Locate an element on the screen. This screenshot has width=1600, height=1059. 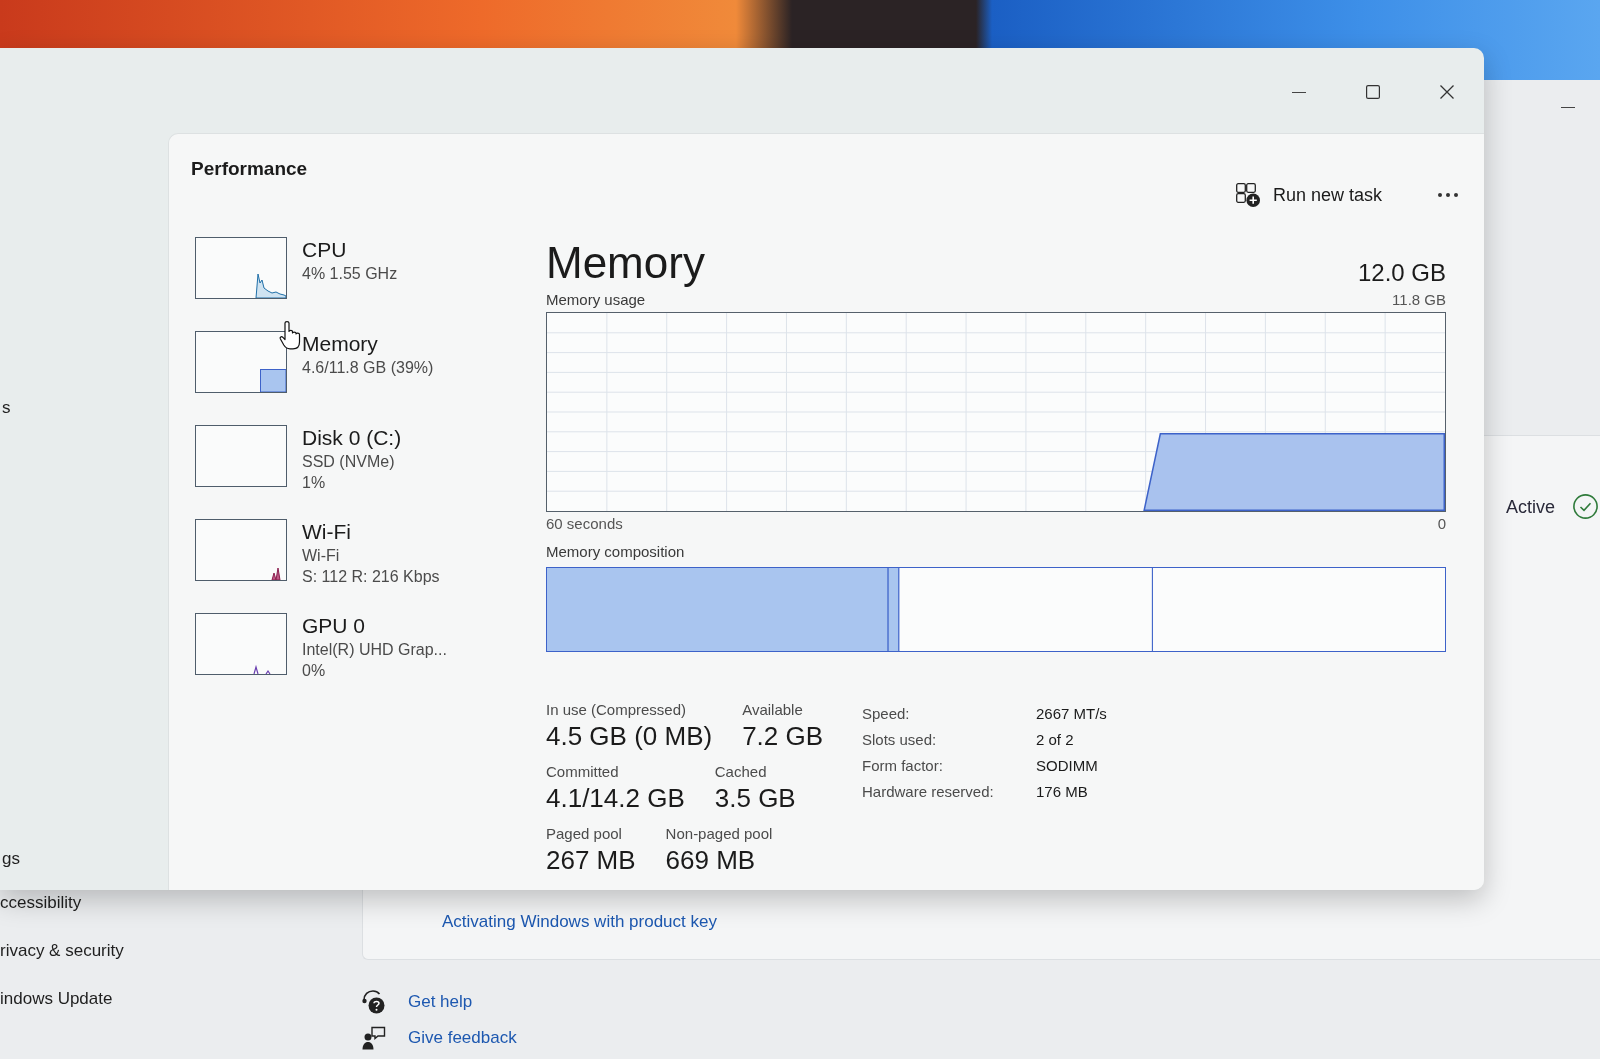
stat-value: 267 MB is located at coordinates (591, 860).